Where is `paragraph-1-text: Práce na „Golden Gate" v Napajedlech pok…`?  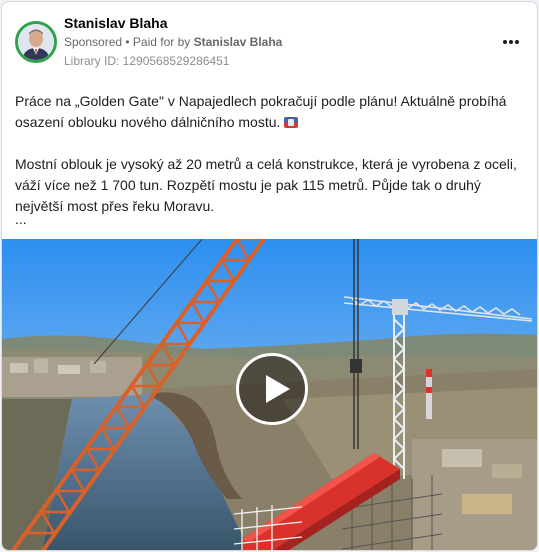
paragraph-1-text: Práce na „Golden Gate" v Napajedlech pok… is located at coordinates (261, 111).